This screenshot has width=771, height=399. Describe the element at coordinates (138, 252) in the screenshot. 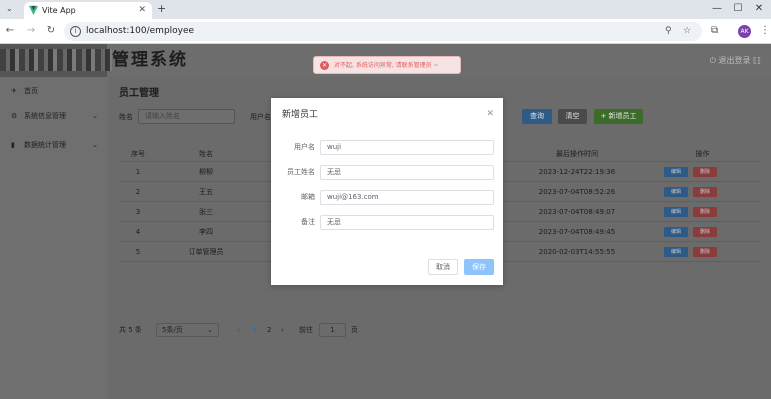

I see `row-index: 5` at that location.